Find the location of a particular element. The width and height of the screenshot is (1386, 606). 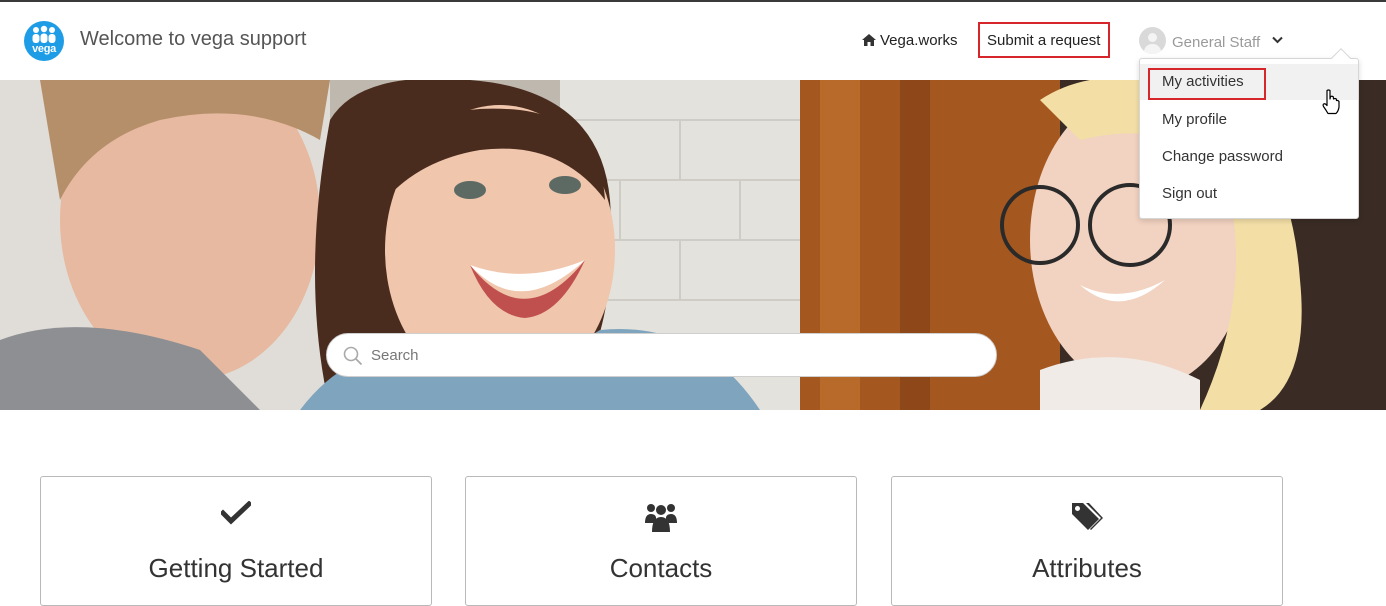

tags-icon is located at coordinates (1087, 516).